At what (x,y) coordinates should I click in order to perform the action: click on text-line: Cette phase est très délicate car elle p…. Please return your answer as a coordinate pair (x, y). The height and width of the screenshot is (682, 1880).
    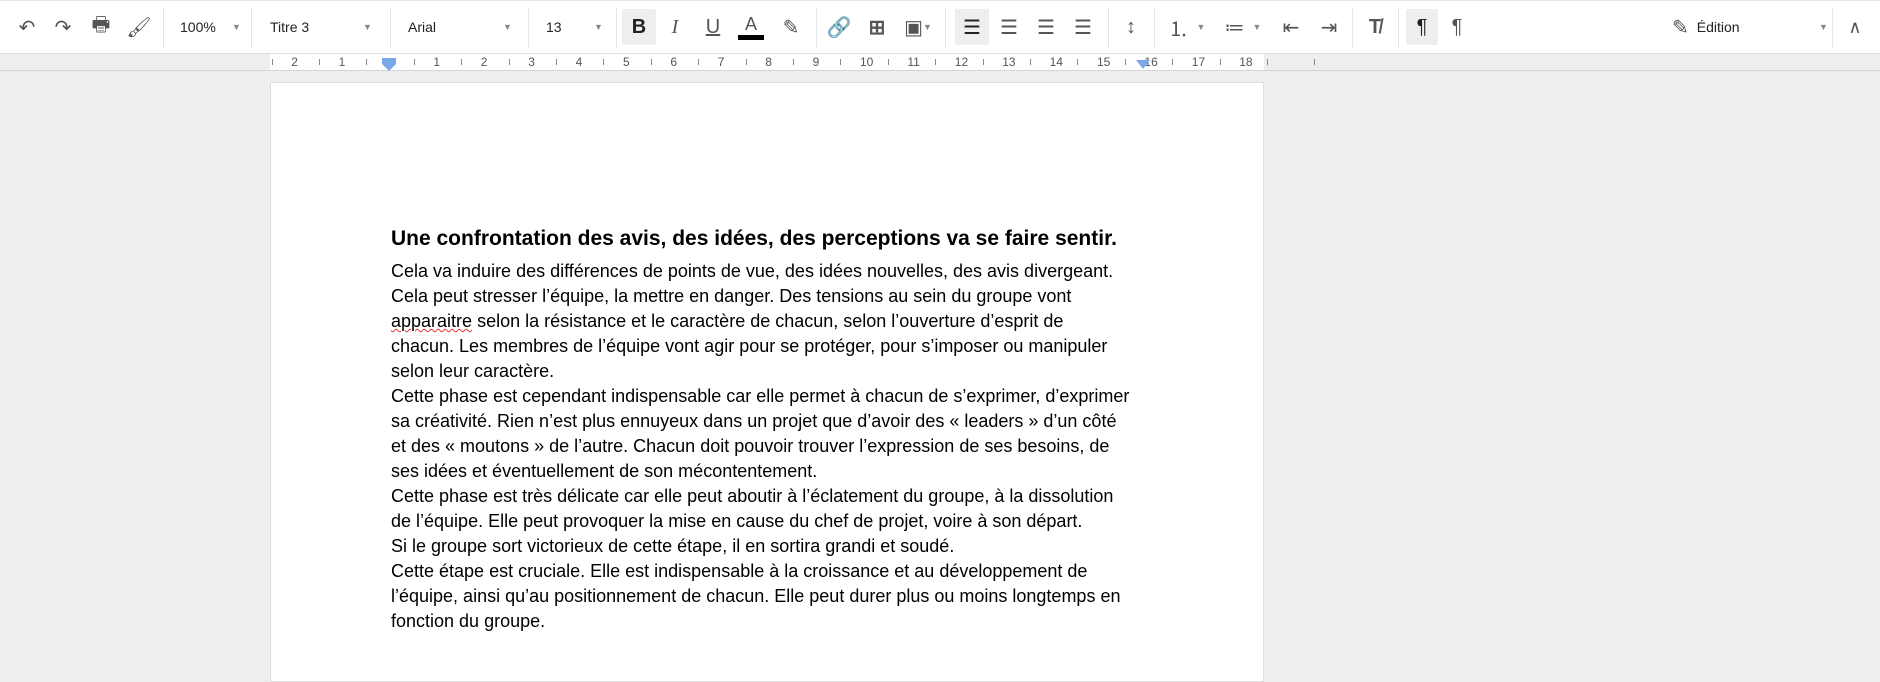
    Looking at the image, I should click on (752, 496).